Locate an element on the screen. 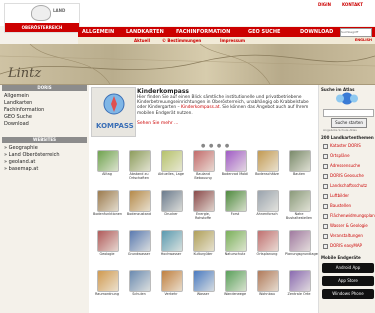 The width and height of the screenshot is (375, 313). layer-link: Kataster DORIS is located at coordinates (342, 146).